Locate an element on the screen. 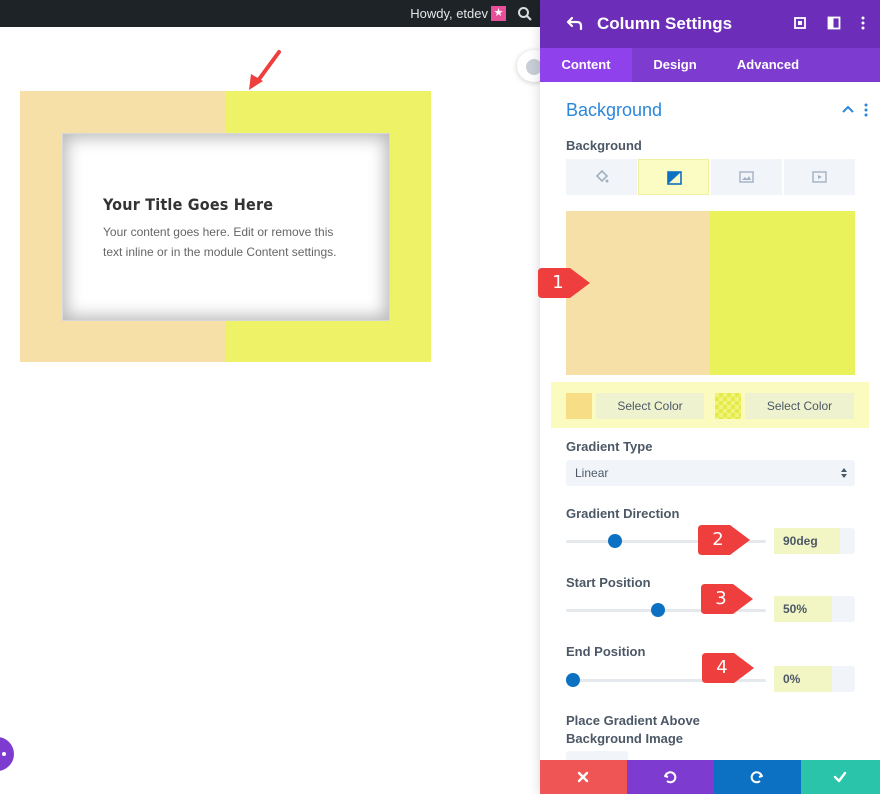  discard-button is located at coordinates (583, 777).